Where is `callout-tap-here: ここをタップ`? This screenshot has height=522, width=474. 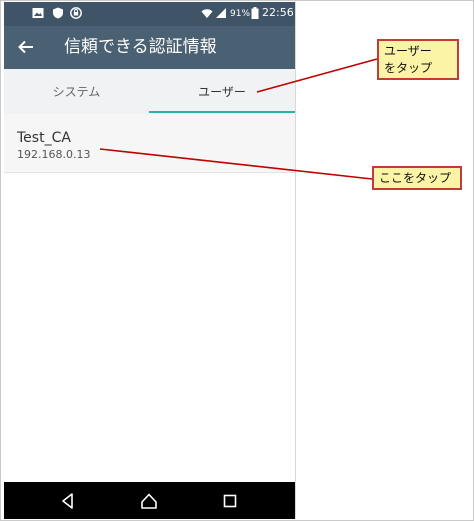 callout-tap-here: ここをタップ is located at coordinates (417, 178).